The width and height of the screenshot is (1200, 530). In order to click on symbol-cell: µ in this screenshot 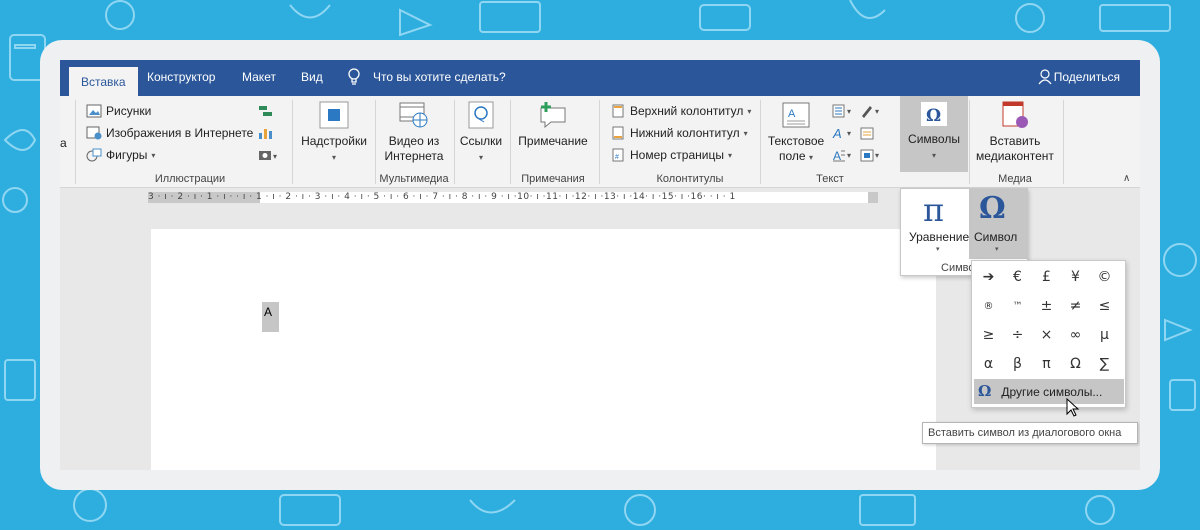, I will do `click(1104, 335)`.